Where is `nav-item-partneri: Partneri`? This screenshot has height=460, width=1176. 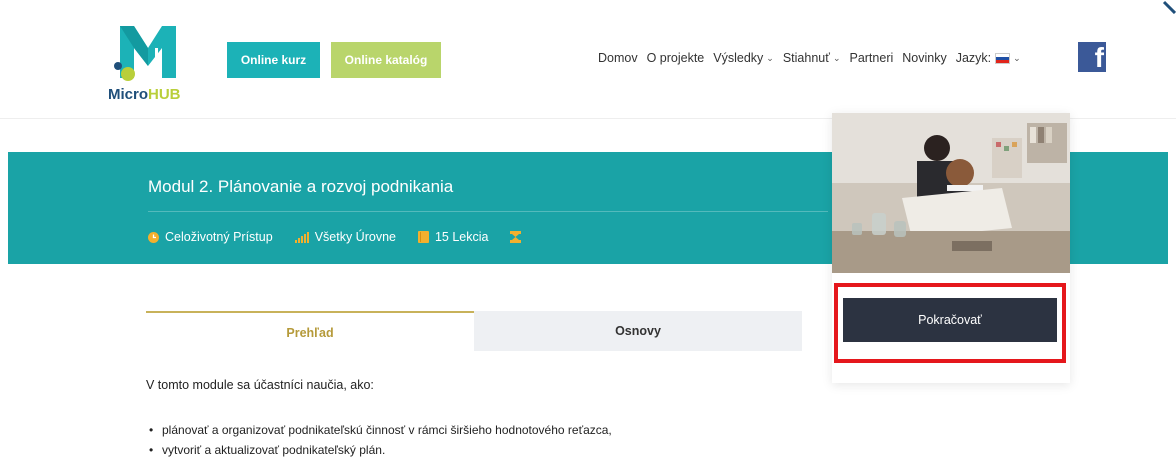 nav-item-partneri: Partneri is located at coordinates (871, 58).